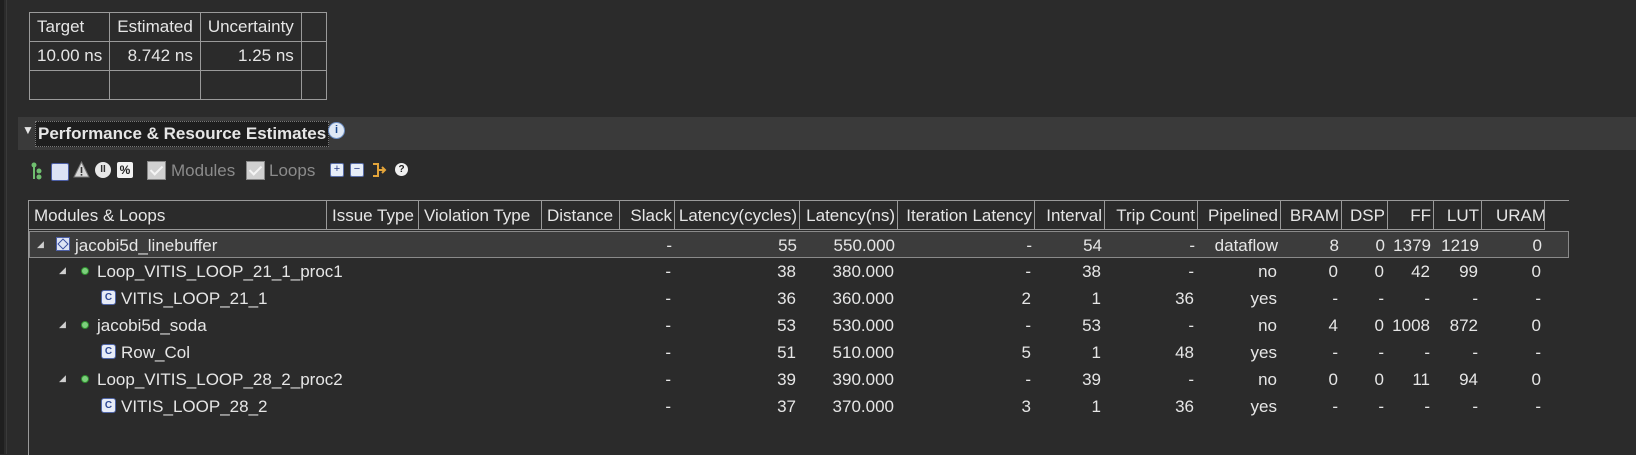  What do you see at coordinates (60, 172) in the screenshot?
I see `module-filter-icon` at bounding box center [60, 172].